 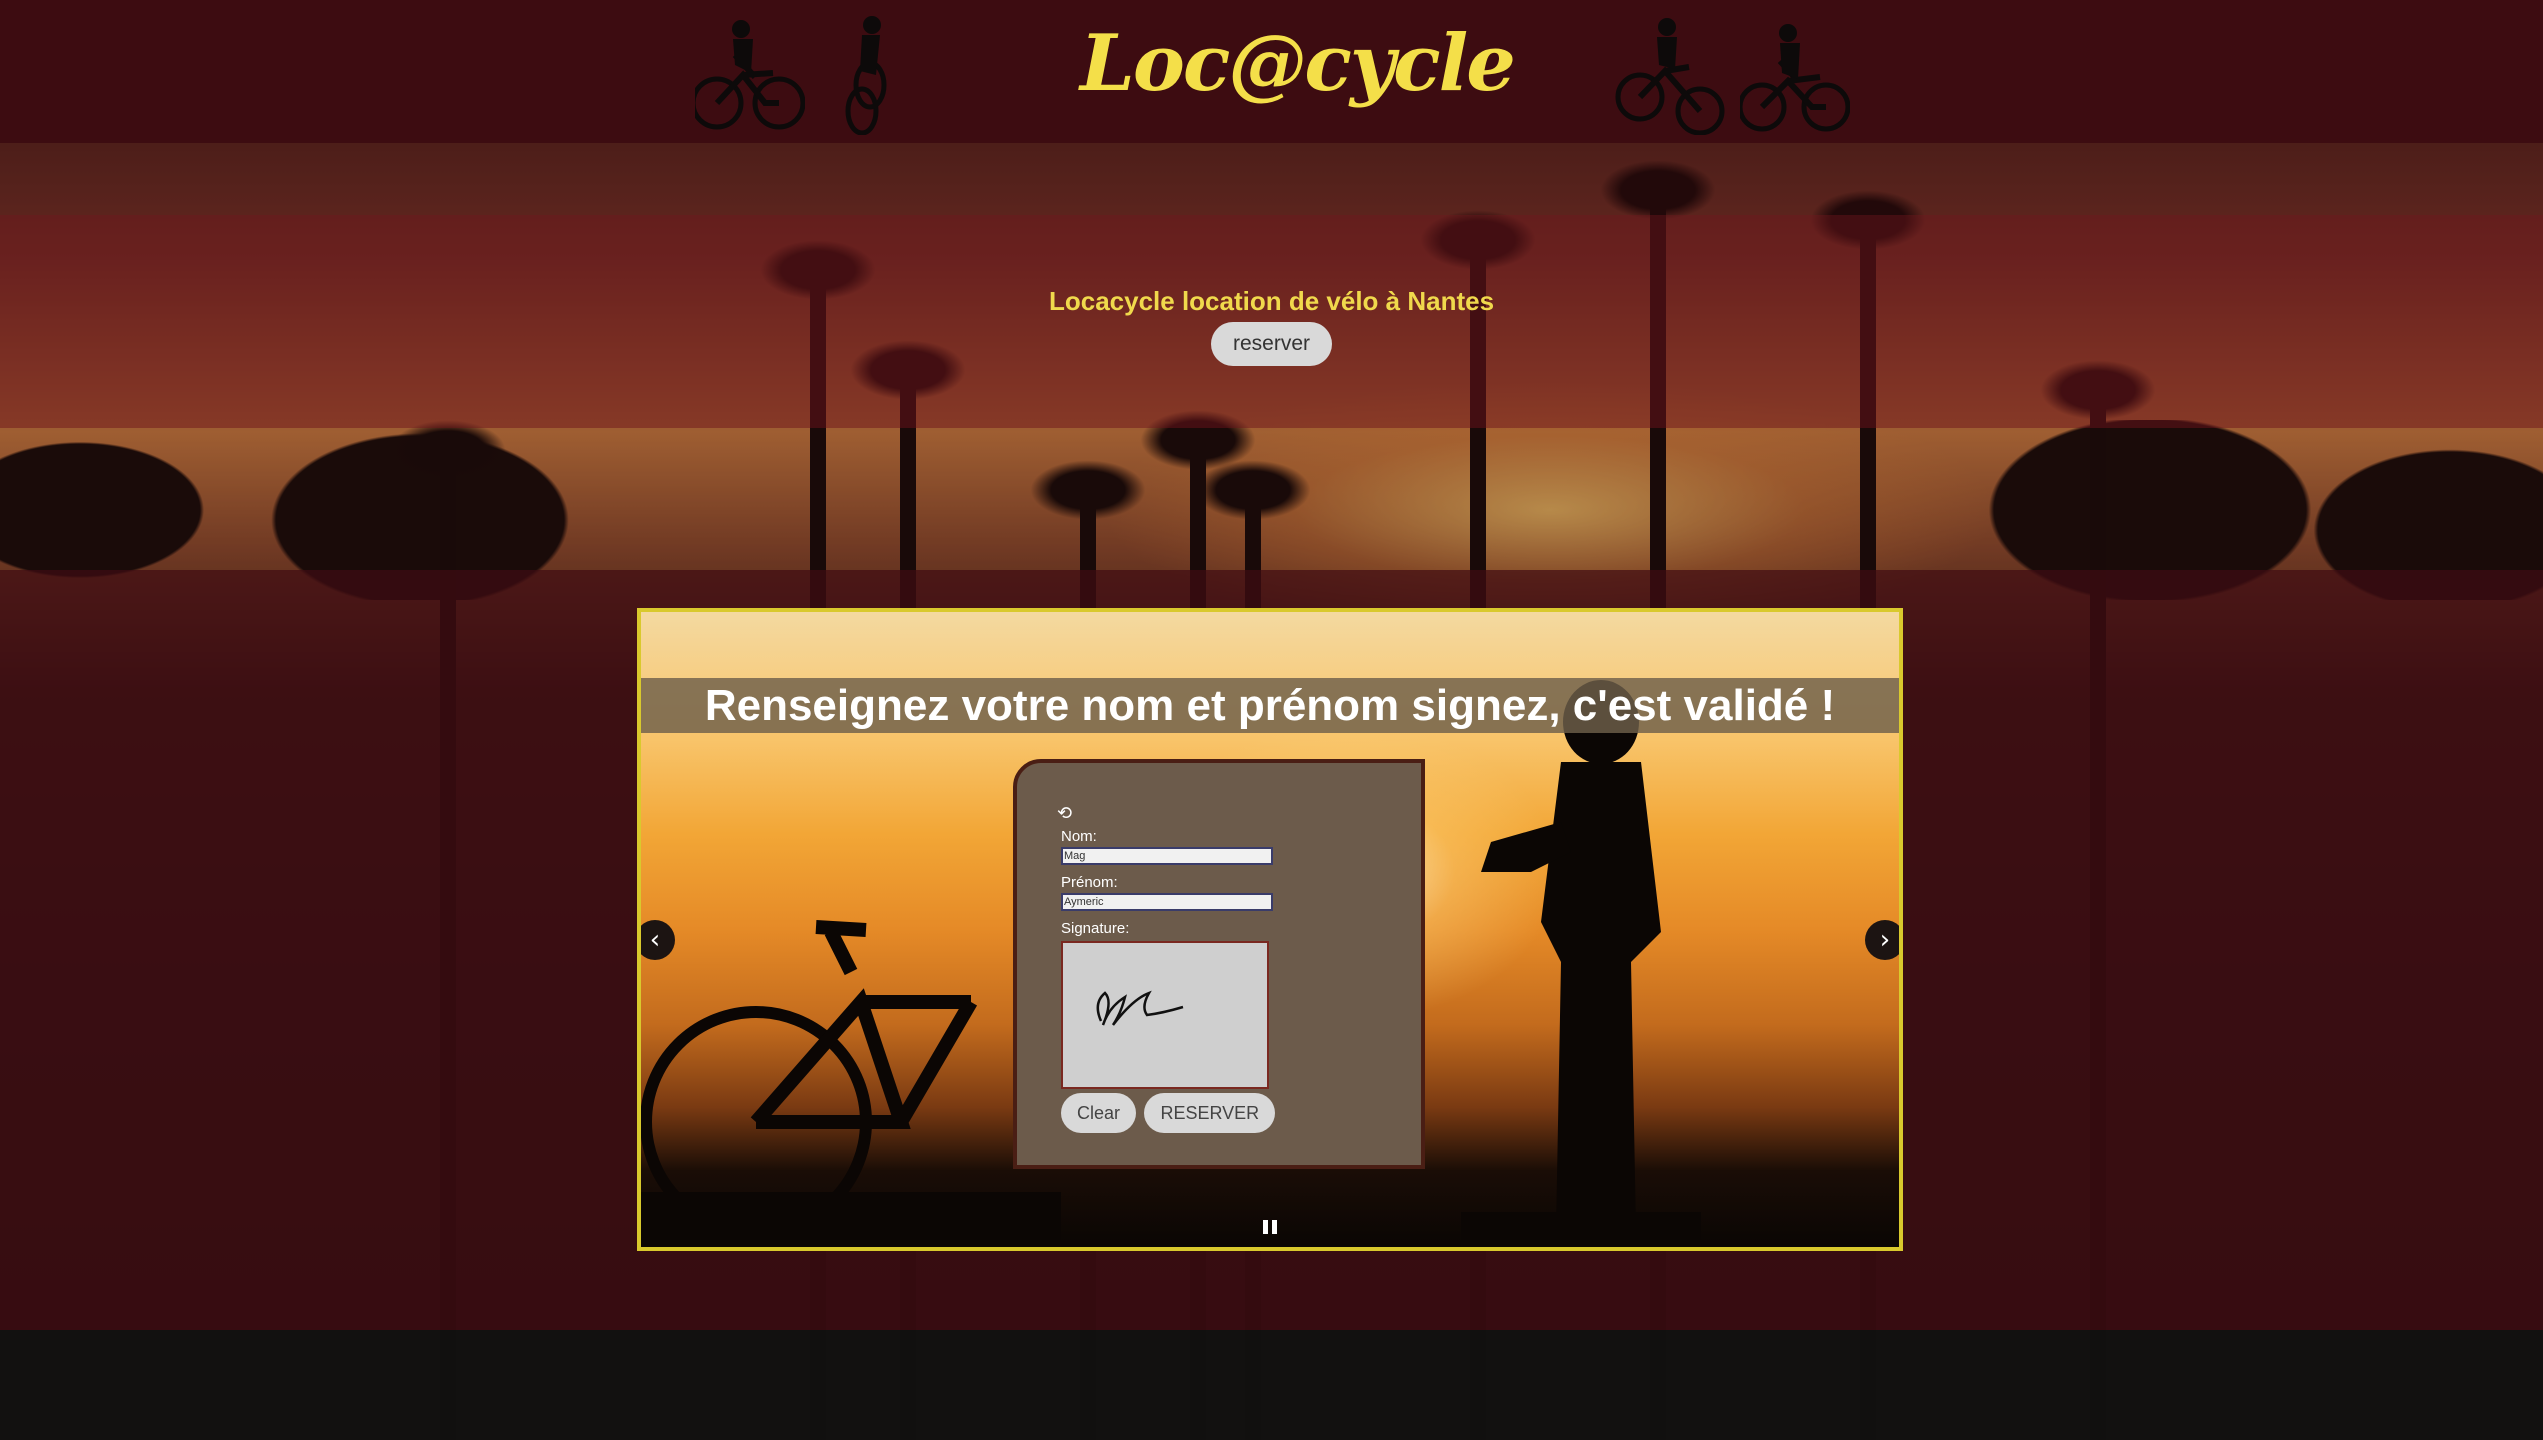 I want to click on site-logo: Loc@cycle, so click(x=1298, y=63).